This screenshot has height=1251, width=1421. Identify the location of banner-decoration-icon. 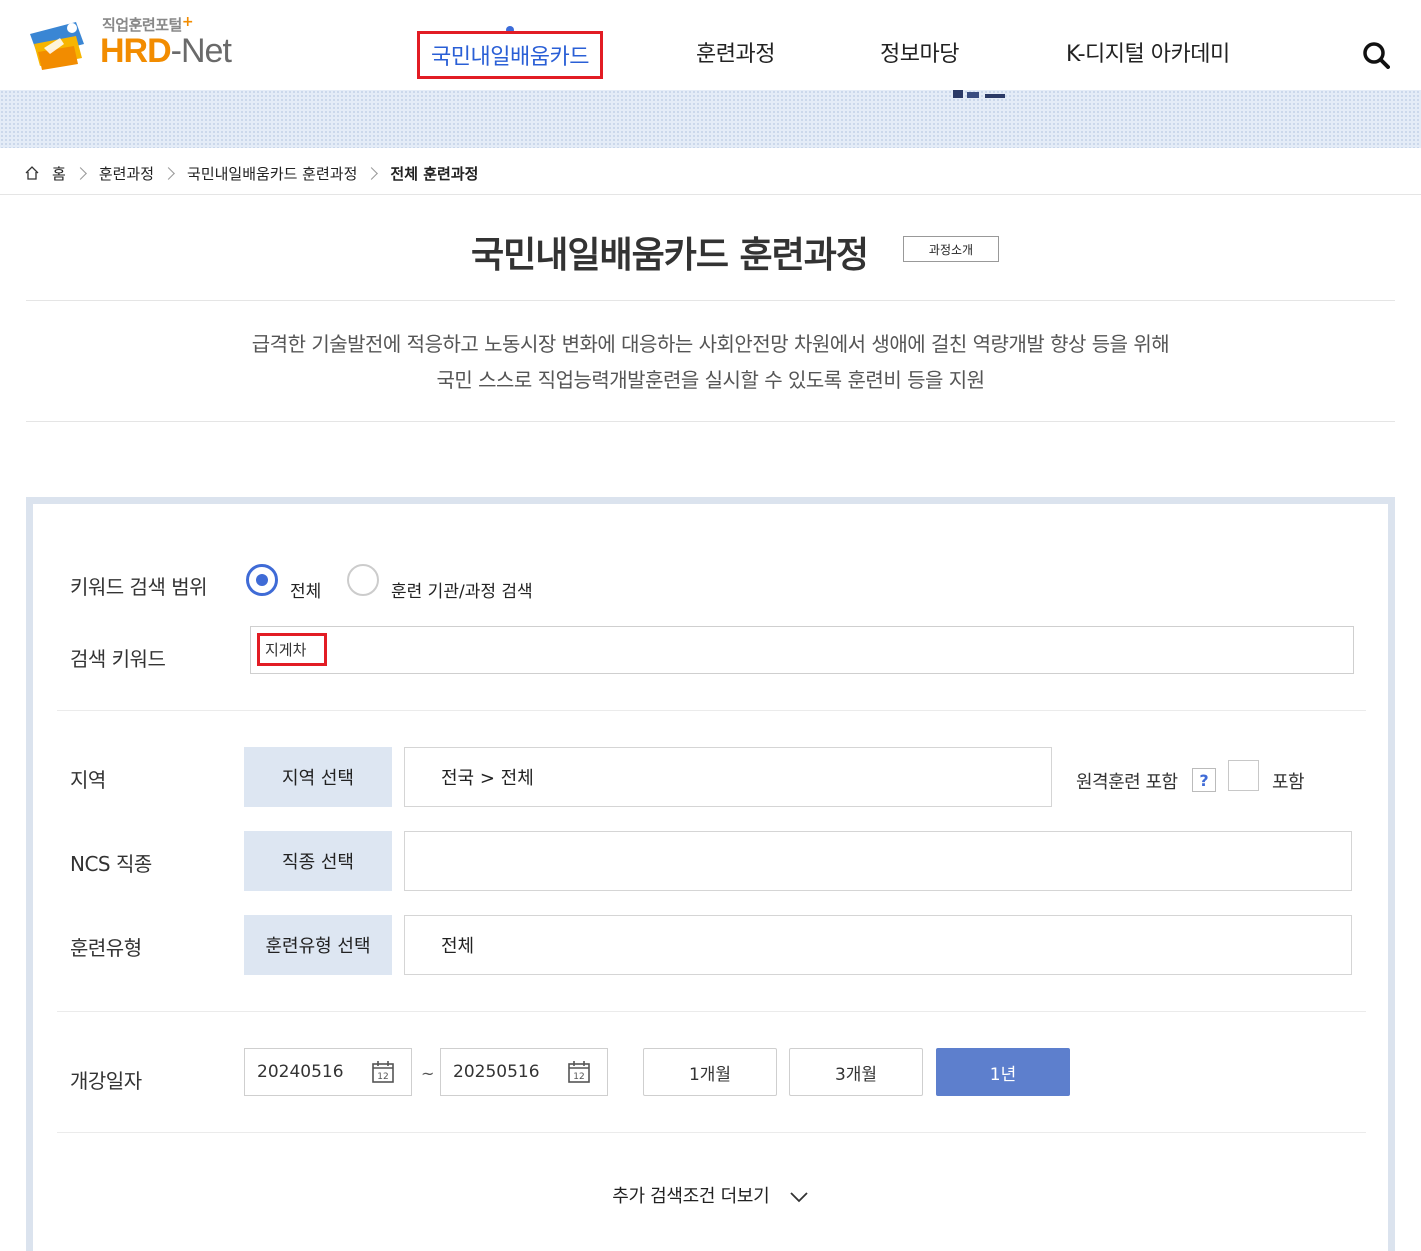
(979, 94).